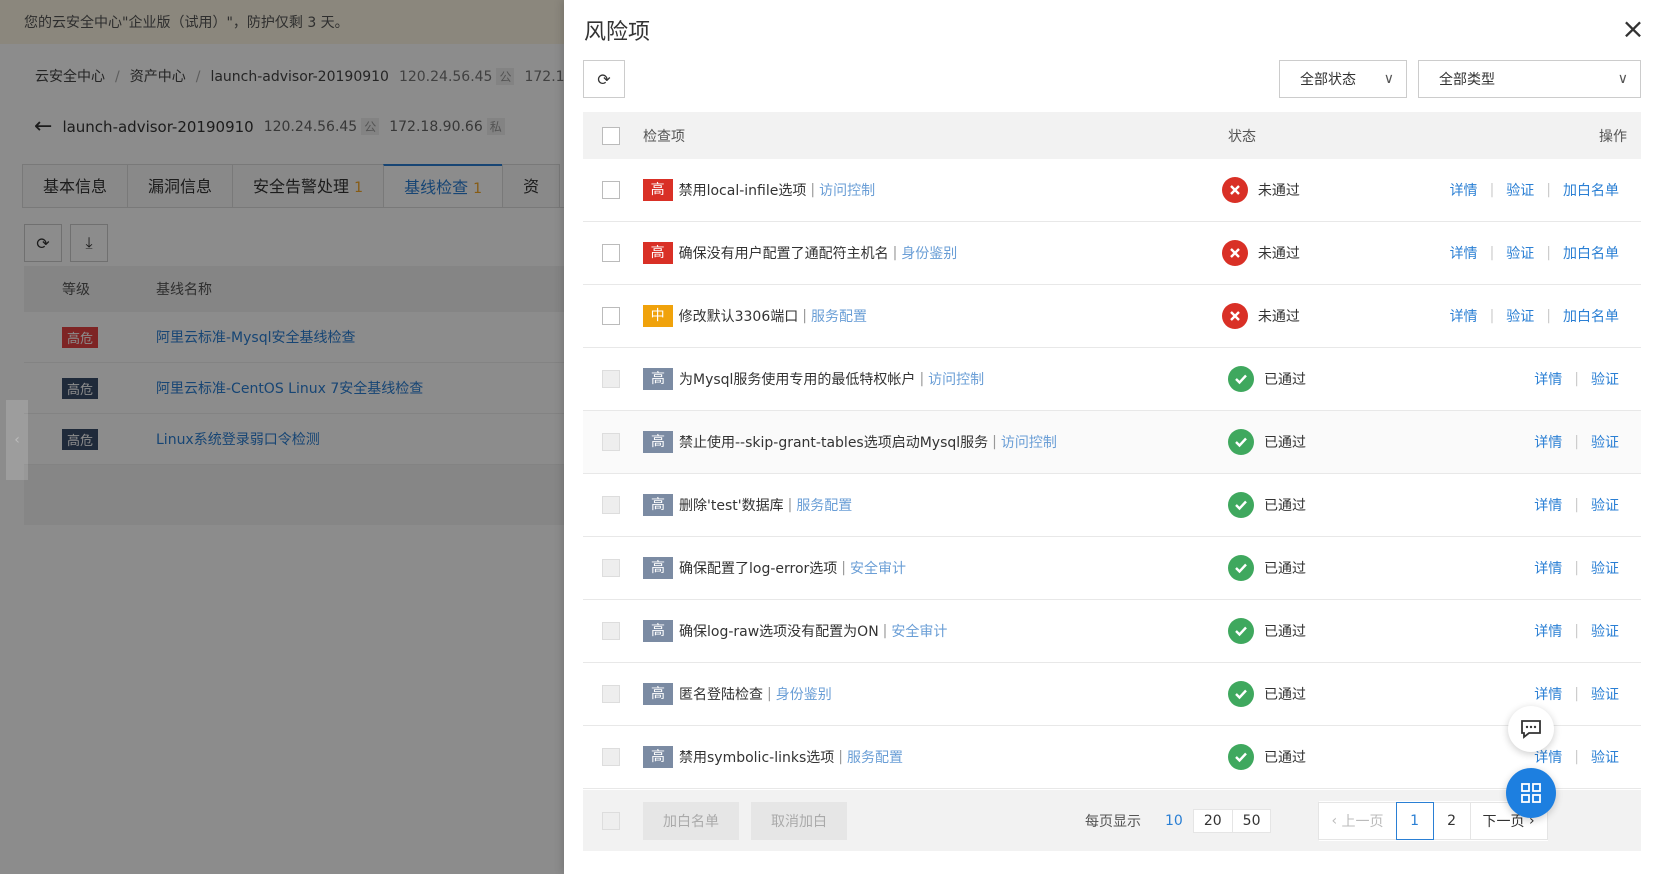  What do you see at coordinates (1357, 820) in the screenshot?
I see `prev-page-button: ‹ 上一页` at bounding box center [1357, 820].